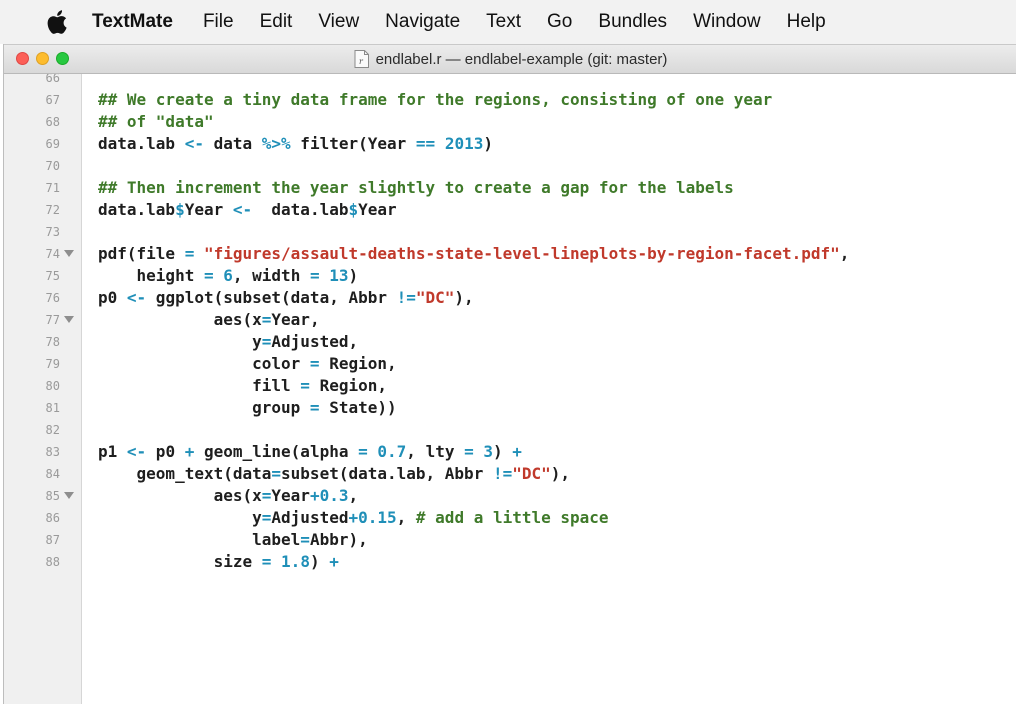 This screenshot has height=704, width=1016. What do you see at coordinates (132, 22) in the screenshot?
I see `menu-app-name: TextMate` at bounding box center [132, 22].